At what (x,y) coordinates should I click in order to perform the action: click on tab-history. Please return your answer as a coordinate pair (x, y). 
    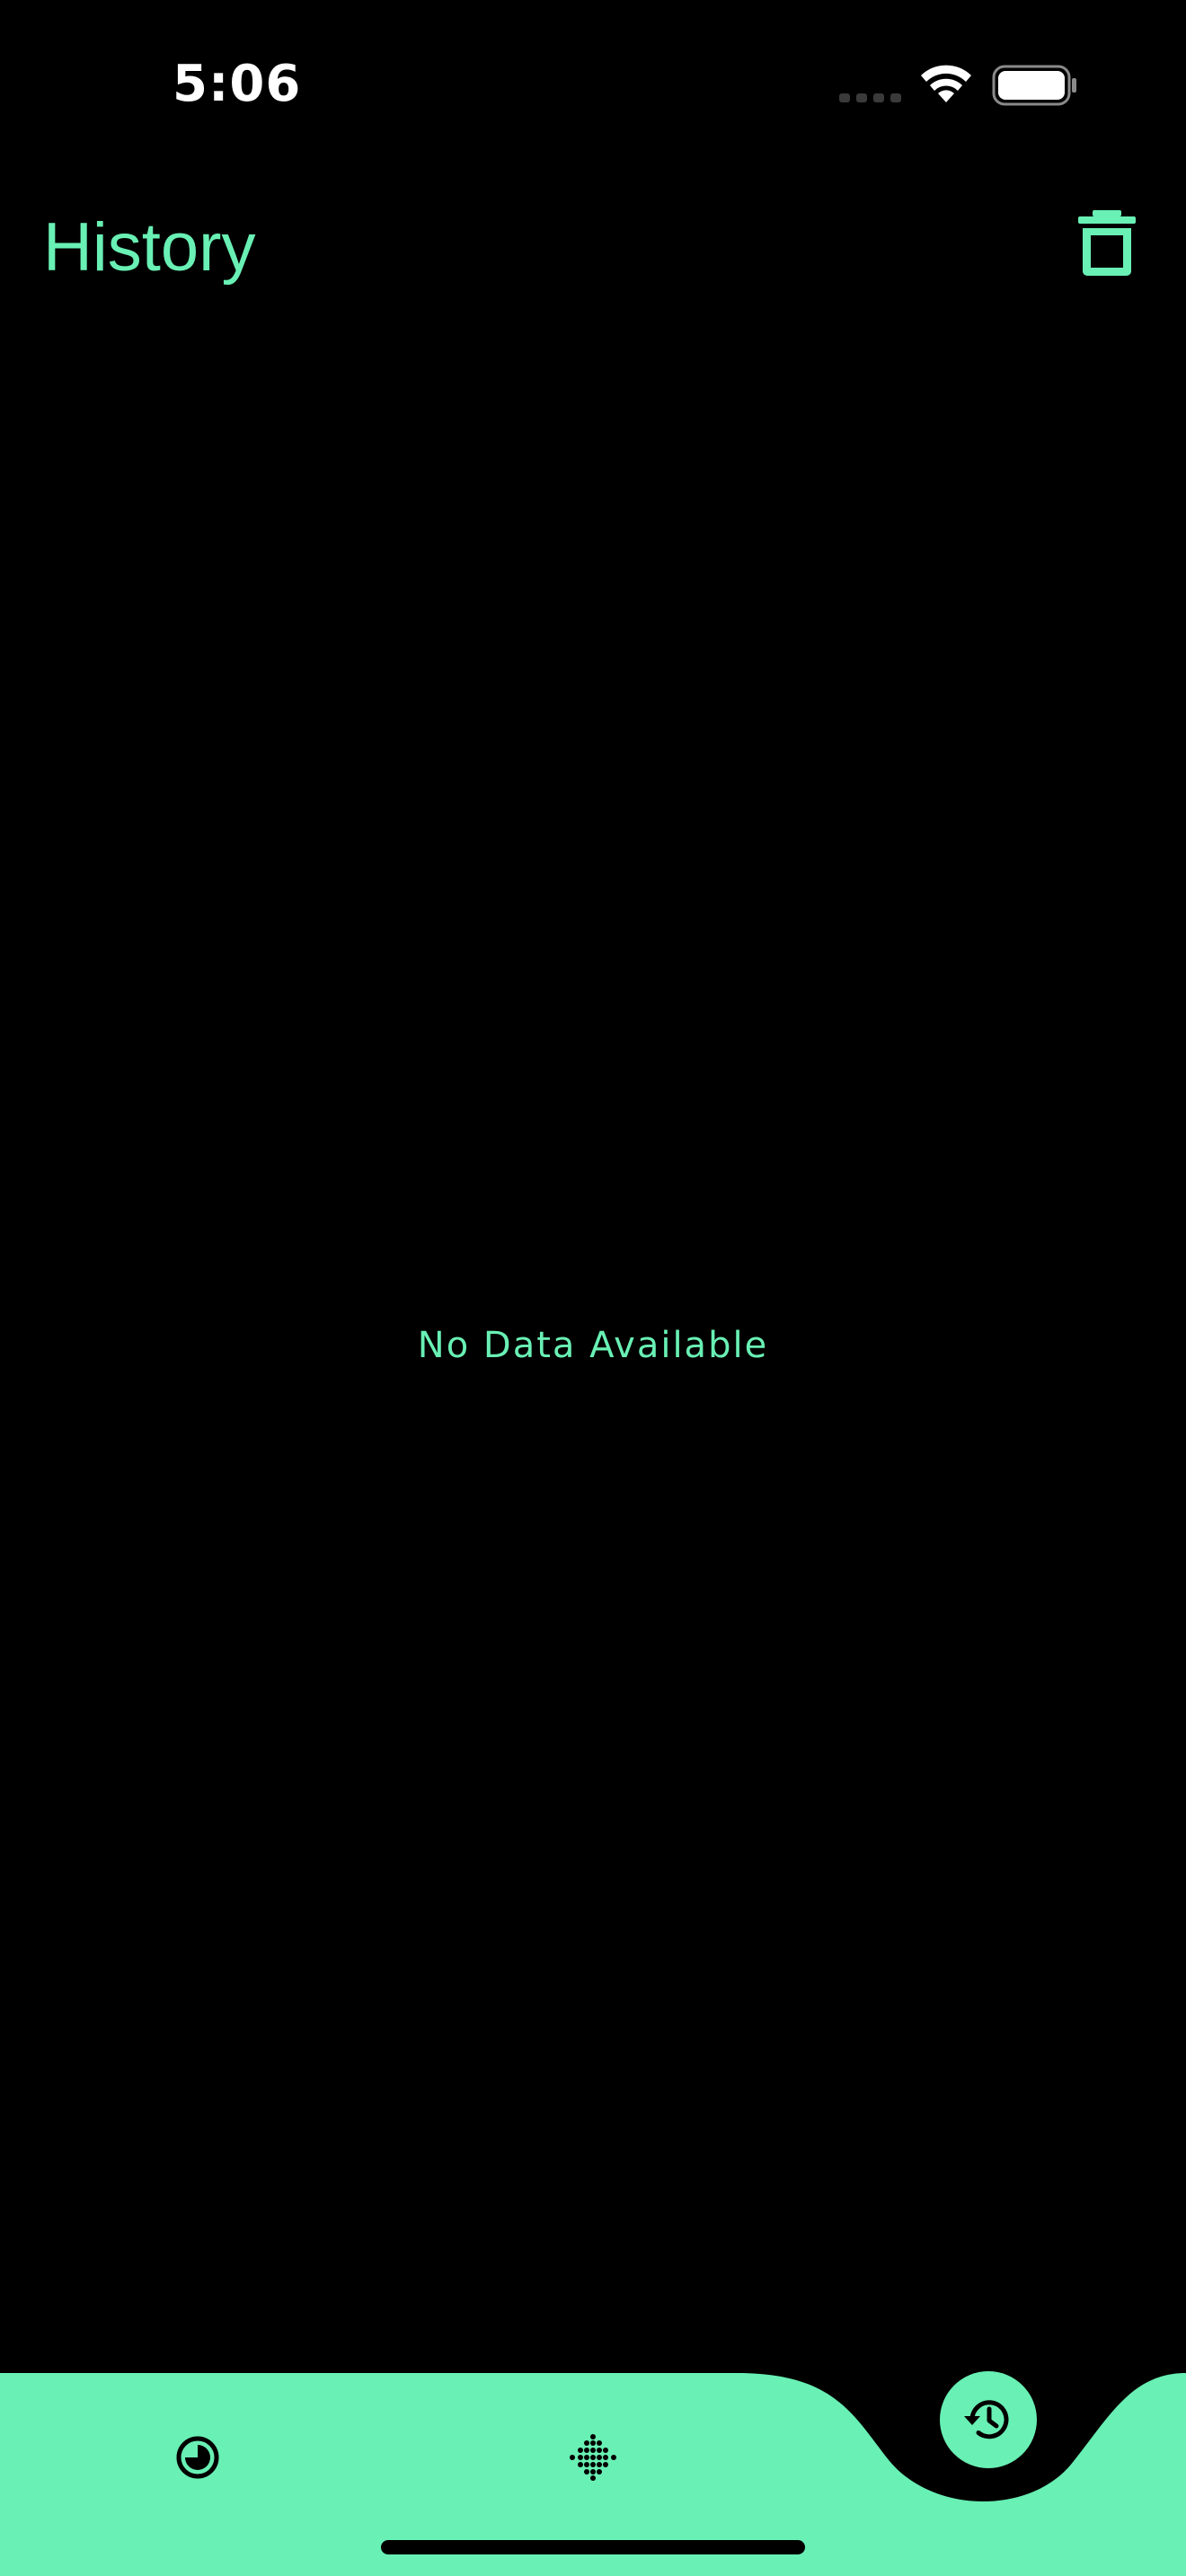
    Looking at the image, I should click on (988, 2419).